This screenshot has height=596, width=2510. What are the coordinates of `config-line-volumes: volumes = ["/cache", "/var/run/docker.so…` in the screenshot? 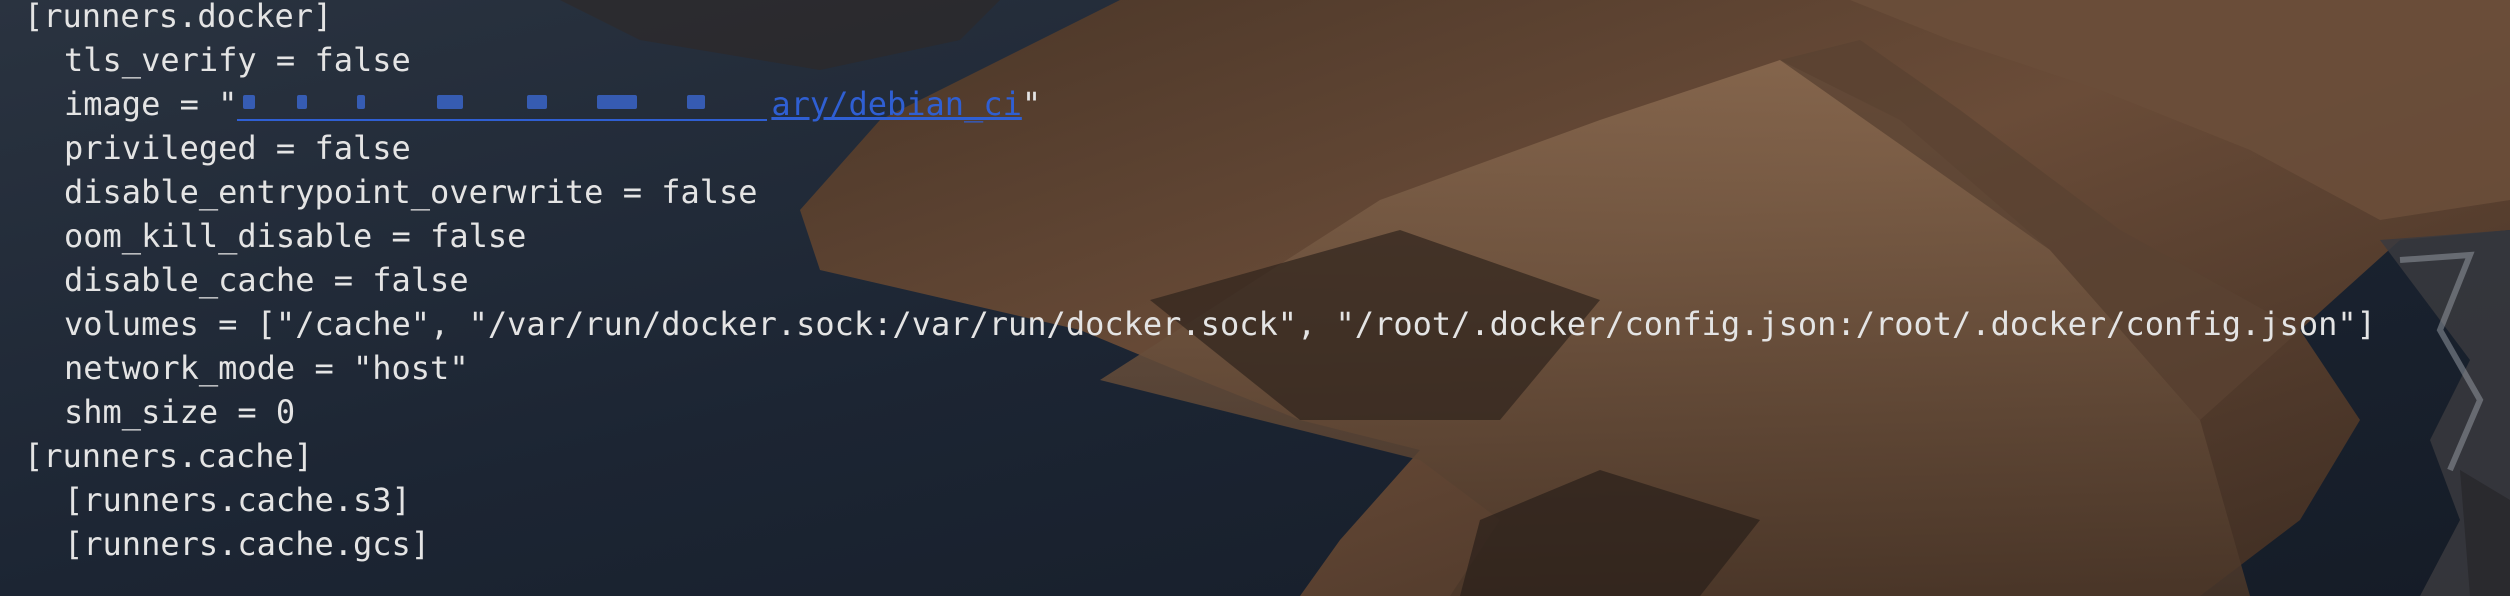 It's located at (1220, 324).